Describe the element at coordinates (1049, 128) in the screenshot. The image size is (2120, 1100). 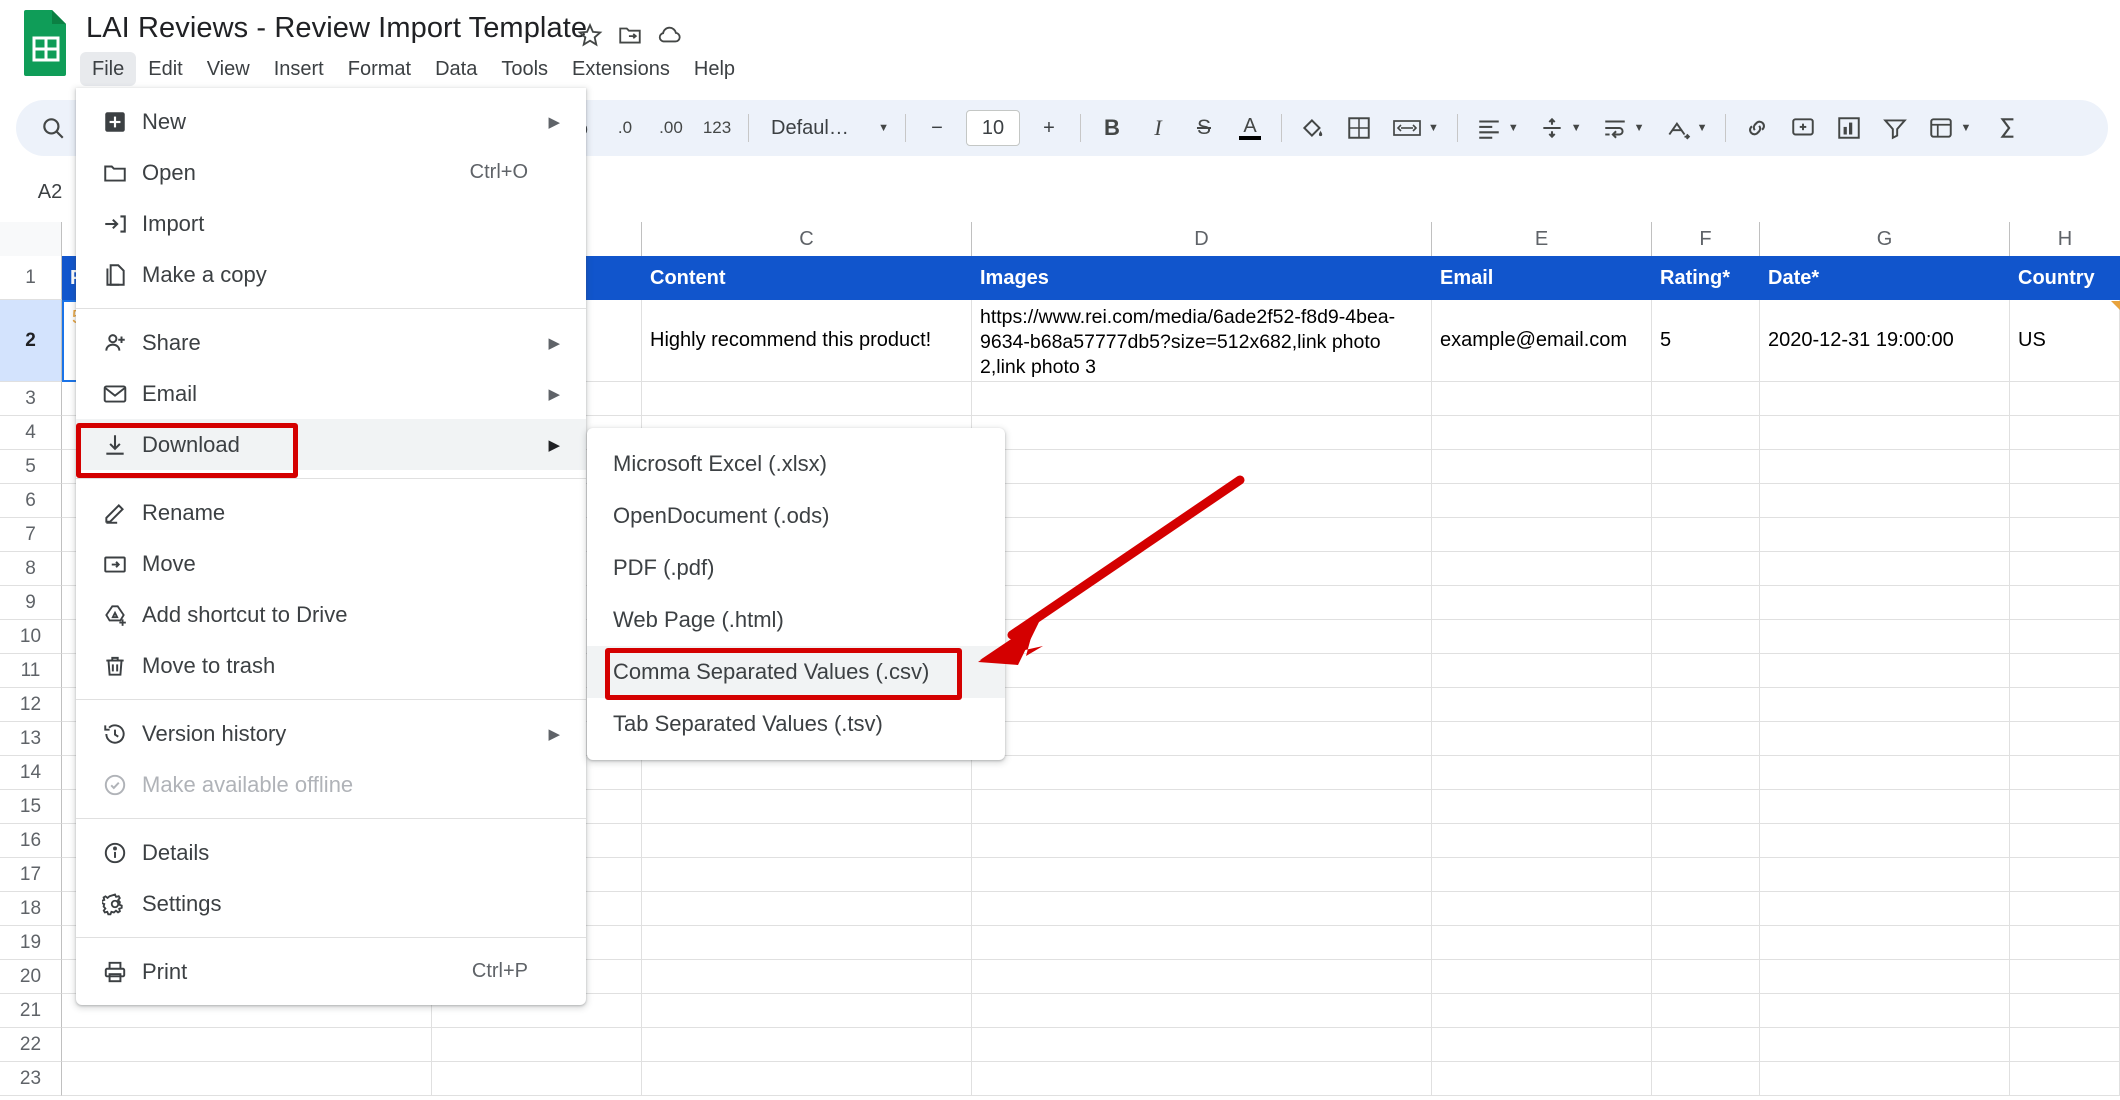
I see `increase-font-size-button: +` at that location.